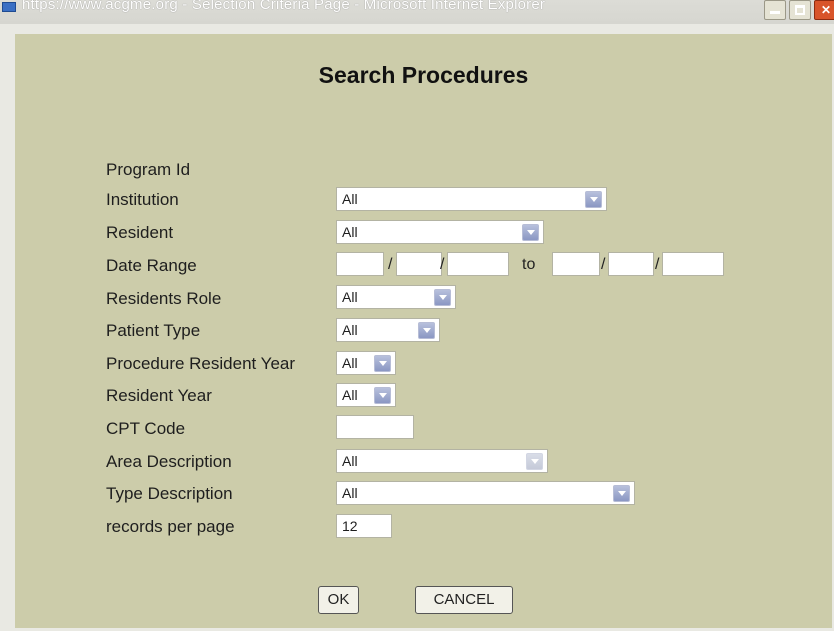 This screenshot has height=631, width=834. Describe the element at coordinates (396, 297) in the screenshot. I see `residents-role-select: All` at that location.